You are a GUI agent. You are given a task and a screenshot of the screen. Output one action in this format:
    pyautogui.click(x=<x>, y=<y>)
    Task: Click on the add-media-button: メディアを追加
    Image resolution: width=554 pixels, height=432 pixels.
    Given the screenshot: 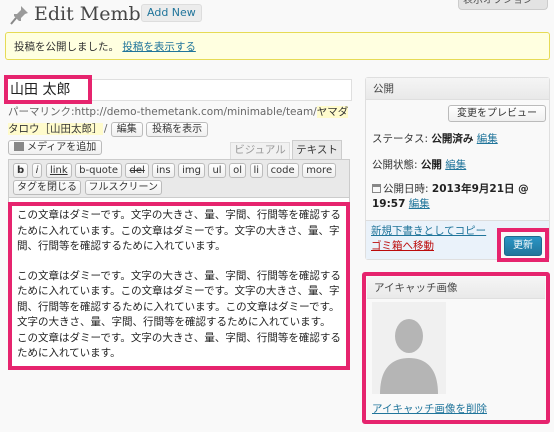 What is the action you would take?
    pyautogui.click(x=55, y=147)
    